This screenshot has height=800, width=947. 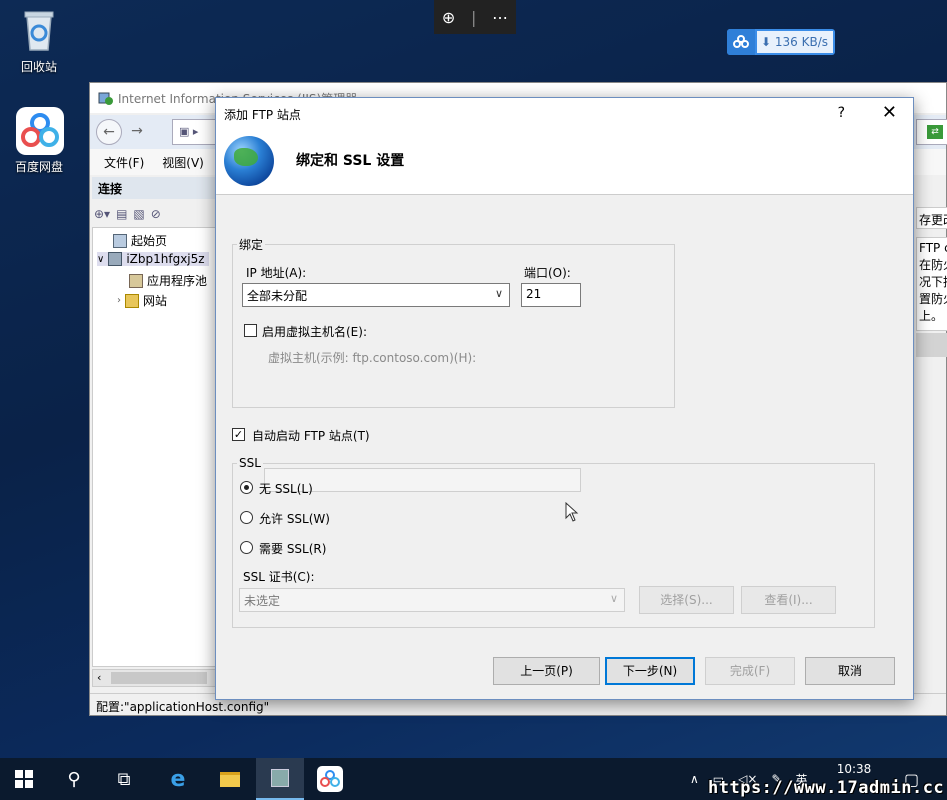 I want to click on forward-button: →, so click(x=137, y=132).